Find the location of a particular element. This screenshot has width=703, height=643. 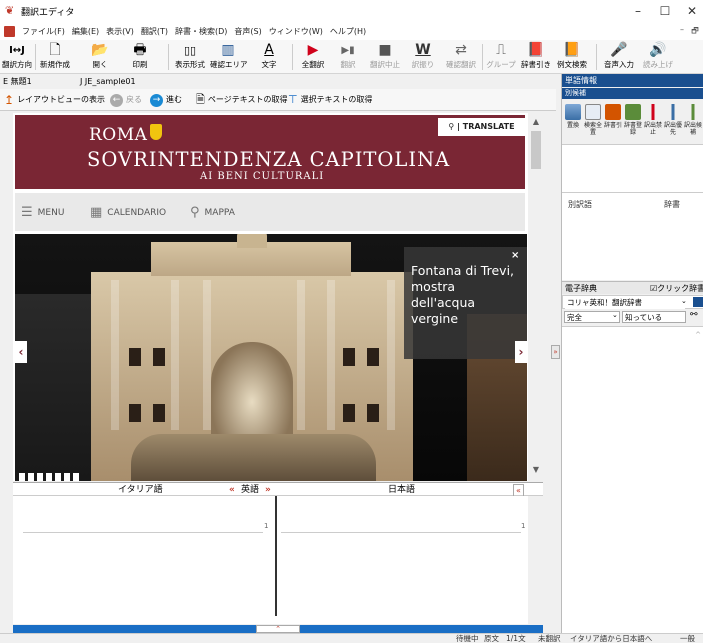

pane-scrollbar is located at coordinates (536, 560).